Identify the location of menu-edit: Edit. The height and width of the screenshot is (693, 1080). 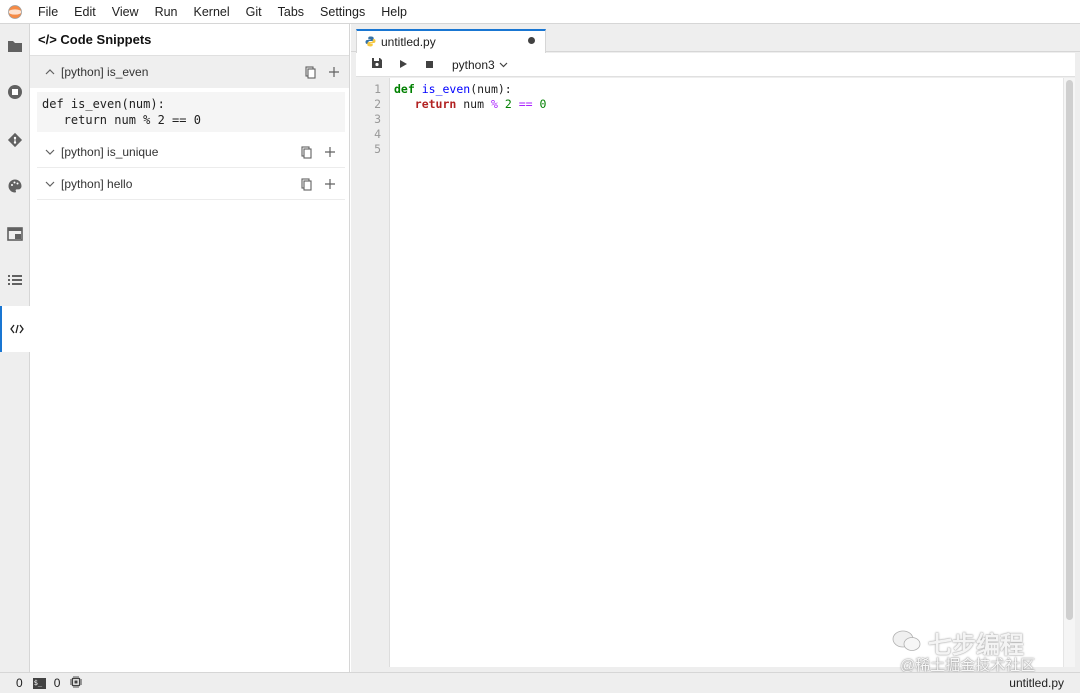
(85, 12).